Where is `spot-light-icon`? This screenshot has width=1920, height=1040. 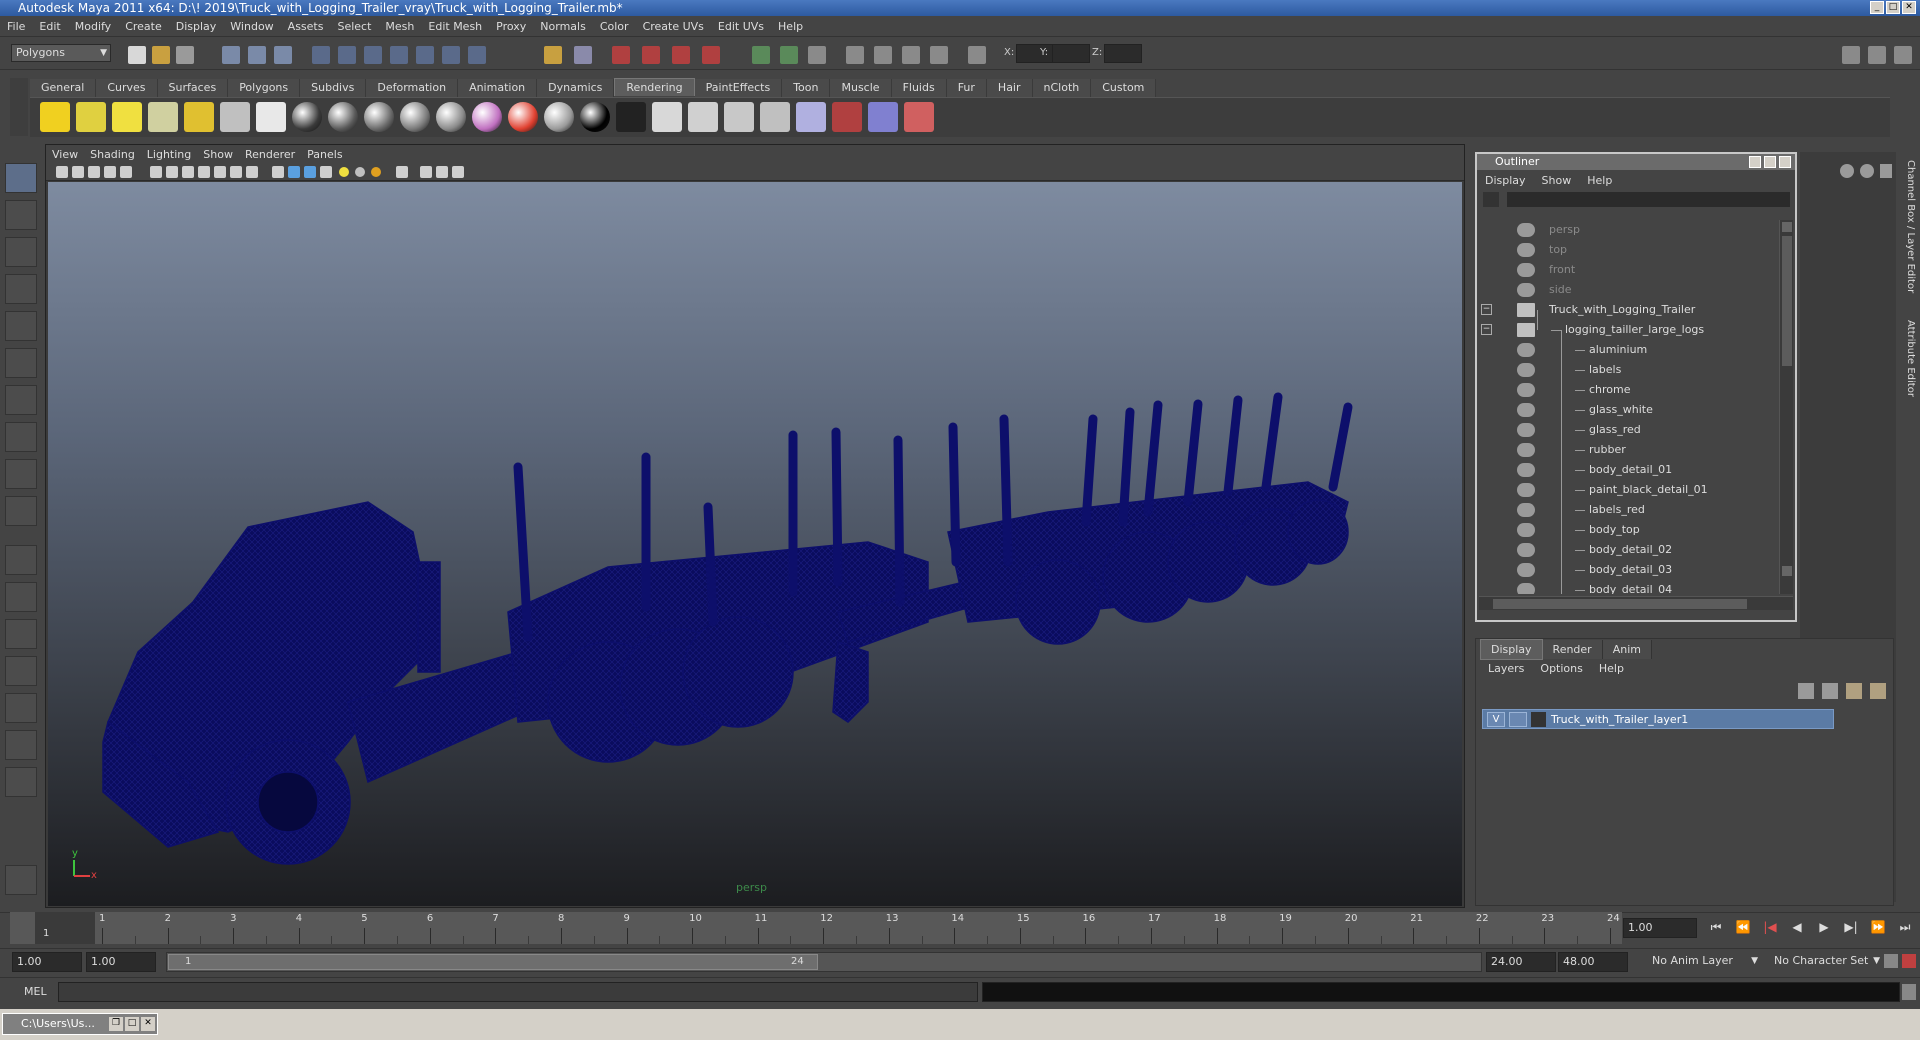 spot-light-icon is located at coordinates (163, 117).